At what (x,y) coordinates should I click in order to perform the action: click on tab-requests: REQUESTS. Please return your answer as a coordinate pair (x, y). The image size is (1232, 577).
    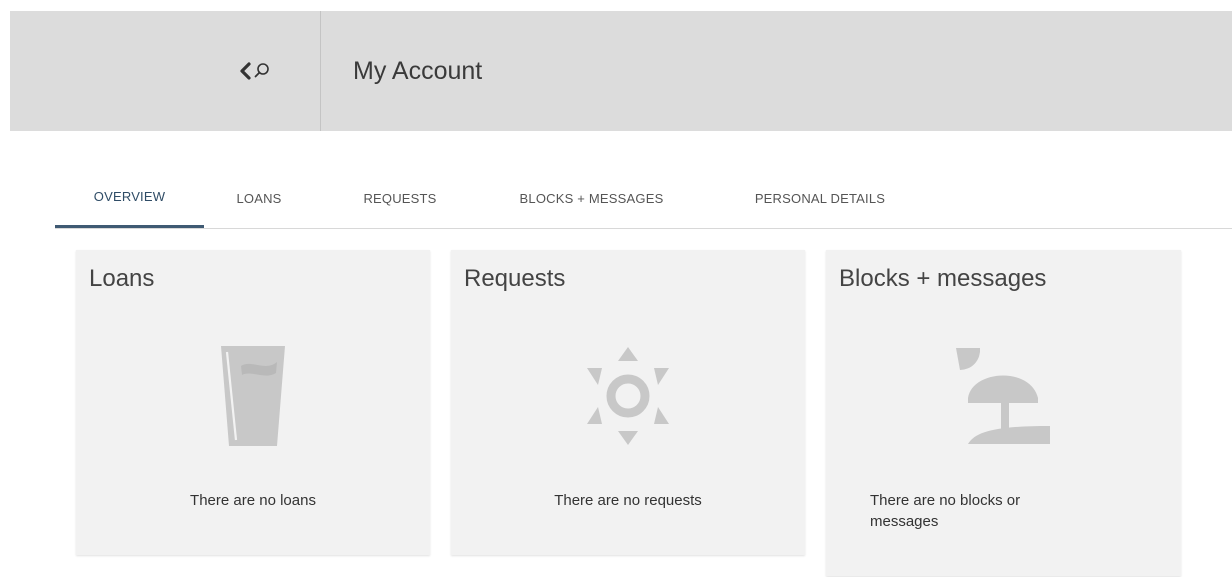
    Looking at the image, I should click on (400, 198).